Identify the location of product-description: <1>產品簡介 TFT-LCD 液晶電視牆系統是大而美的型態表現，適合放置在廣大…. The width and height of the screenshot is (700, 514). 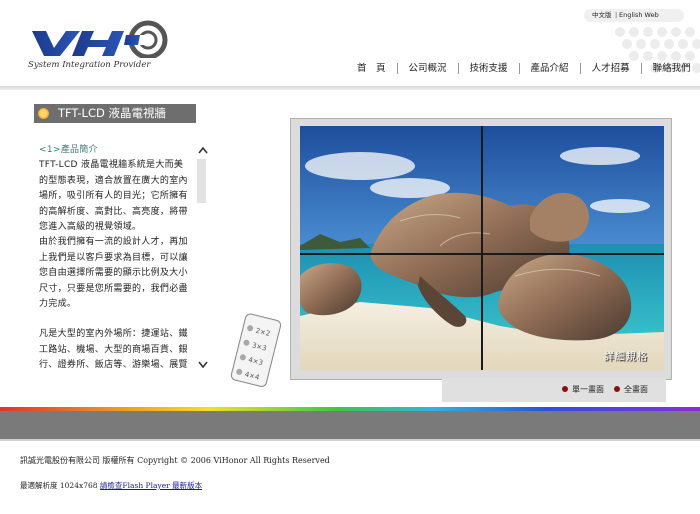
(115, 262).